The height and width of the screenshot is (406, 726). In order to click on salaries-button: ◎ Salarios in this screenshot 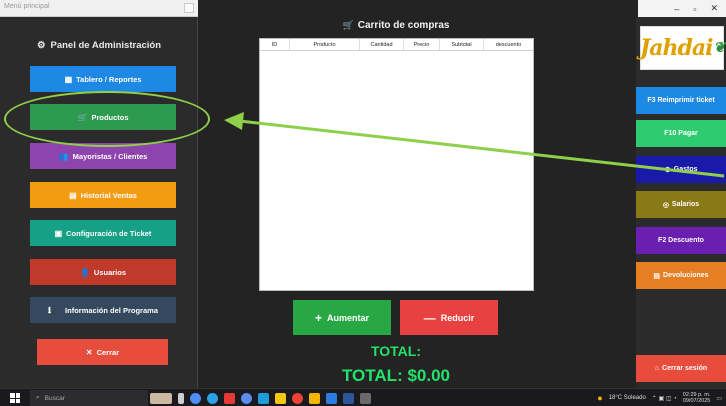, I will do `click(681, 204)`.